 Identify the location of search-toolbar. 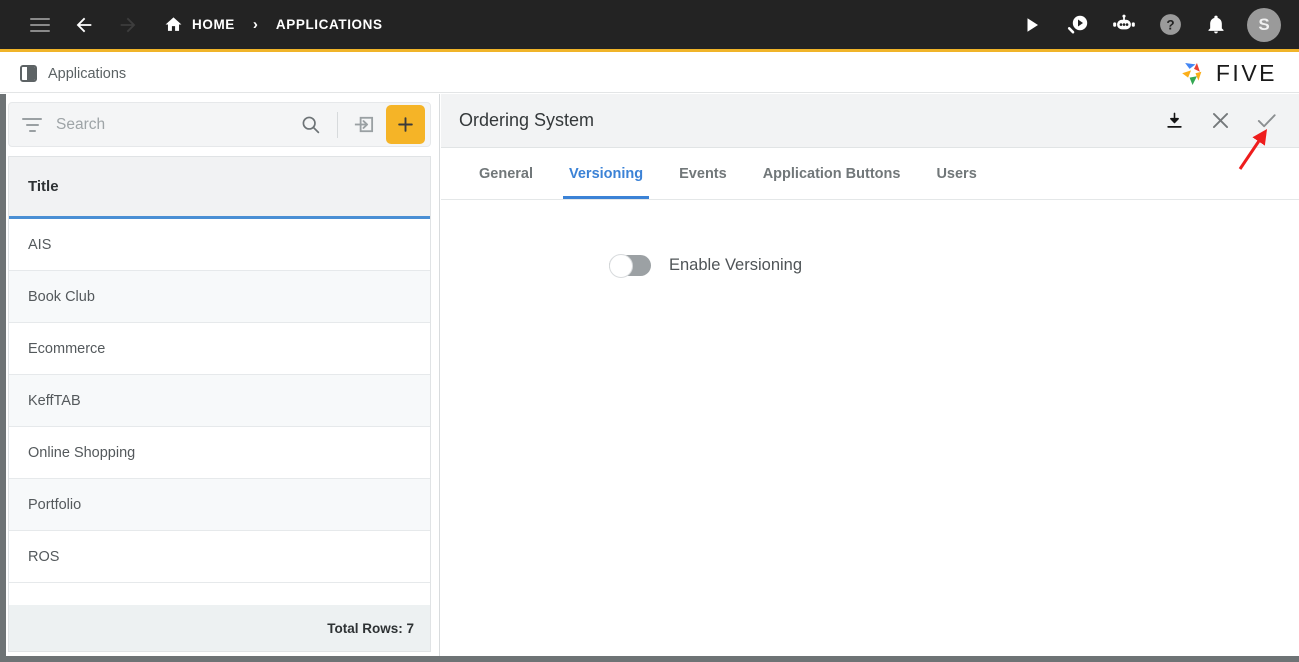
(219, 124).